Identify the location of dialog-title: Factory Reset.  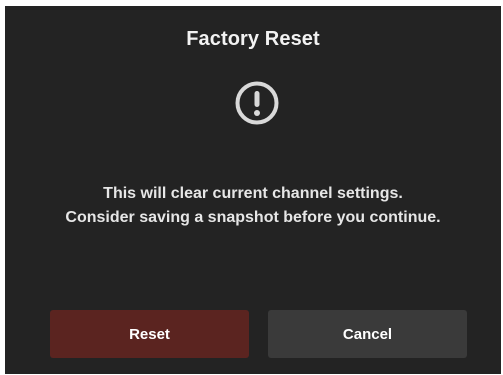
(253, 39).